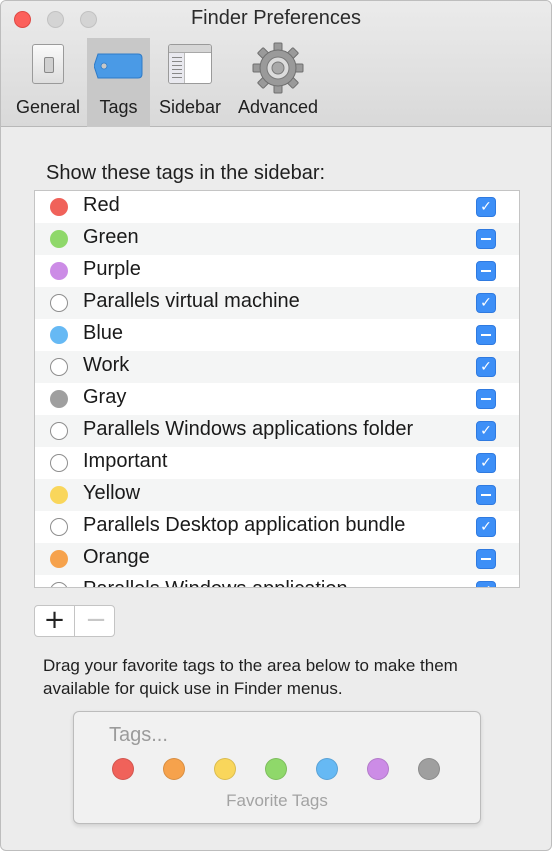 This screenshot has width=552, height=851. Describe the element at coordinates (190, 64) in the screenshot. I see `sidebar-window-icon` at that location.